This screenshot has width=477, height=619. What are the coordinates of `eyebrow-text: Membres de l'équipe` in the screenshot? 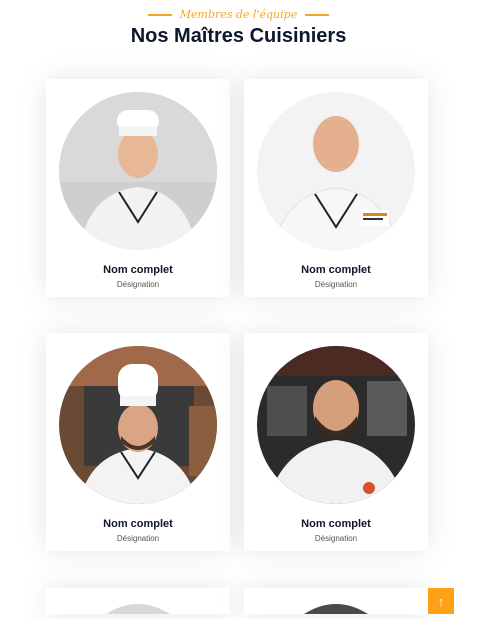 It's located at (238, 14).